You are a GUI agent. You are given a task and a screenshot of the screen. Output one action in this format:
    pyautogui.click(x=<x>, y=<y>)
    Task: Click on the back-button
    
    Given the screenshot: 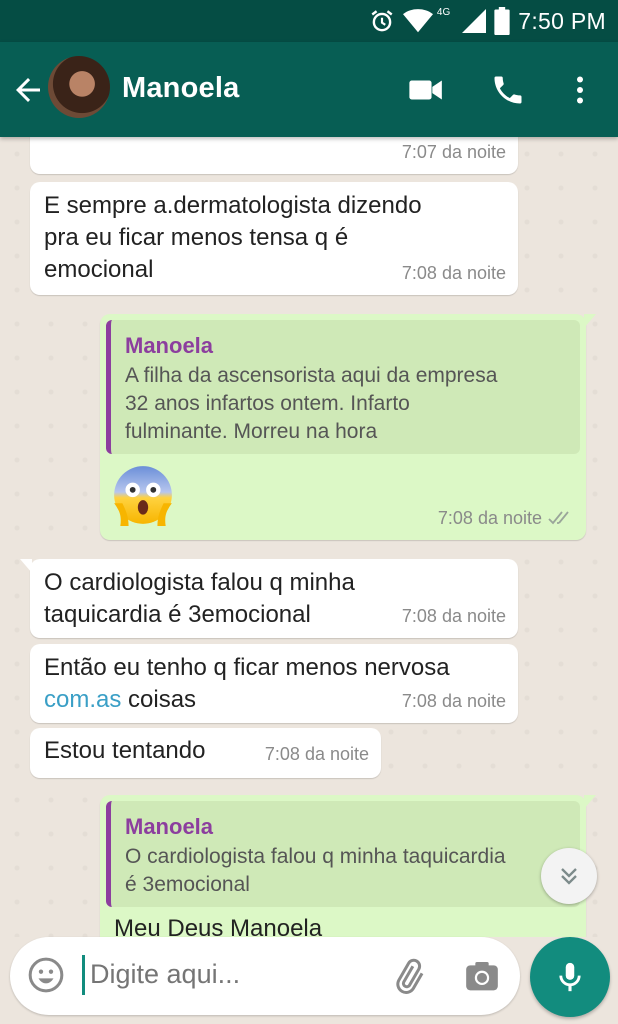 What is the action you would take?
    pyautogui.click(x=28, y=90)
    